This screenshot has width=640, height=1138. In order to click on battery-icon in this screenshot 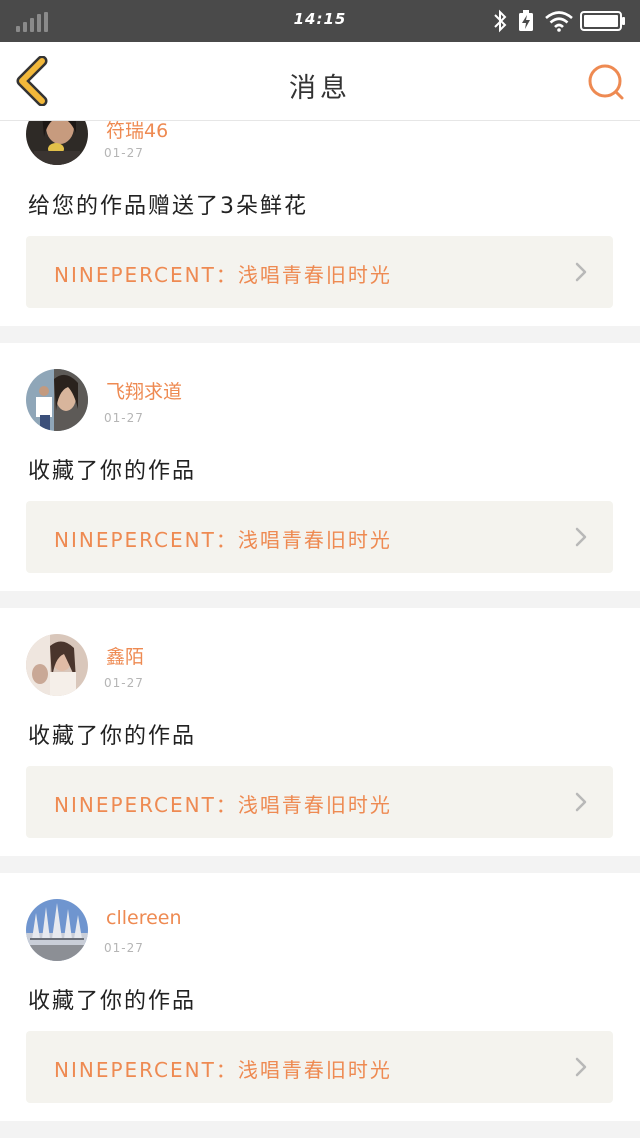, I will do `click(602, 21)`.